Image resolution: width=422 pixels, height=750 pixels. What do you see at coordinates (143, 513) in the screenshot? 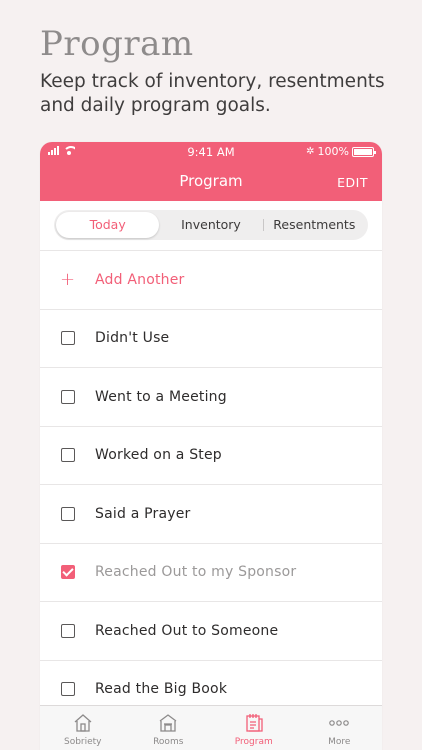
I see `list-item-label: Said a Prayer` at bounding box center [143, 513].